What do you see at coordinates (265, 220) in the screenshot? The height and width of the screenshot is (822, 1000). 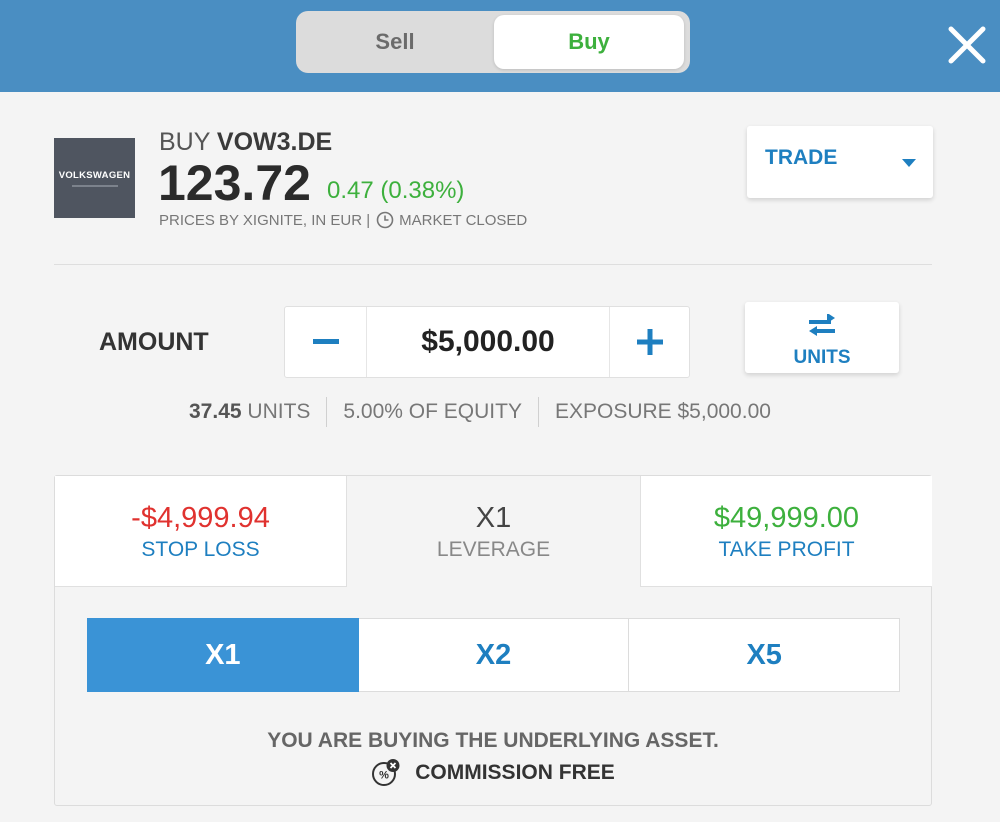 I see `price-source-text: PRICES BY XIGNITE, IN EUR |` at bounding box center [265, 220].